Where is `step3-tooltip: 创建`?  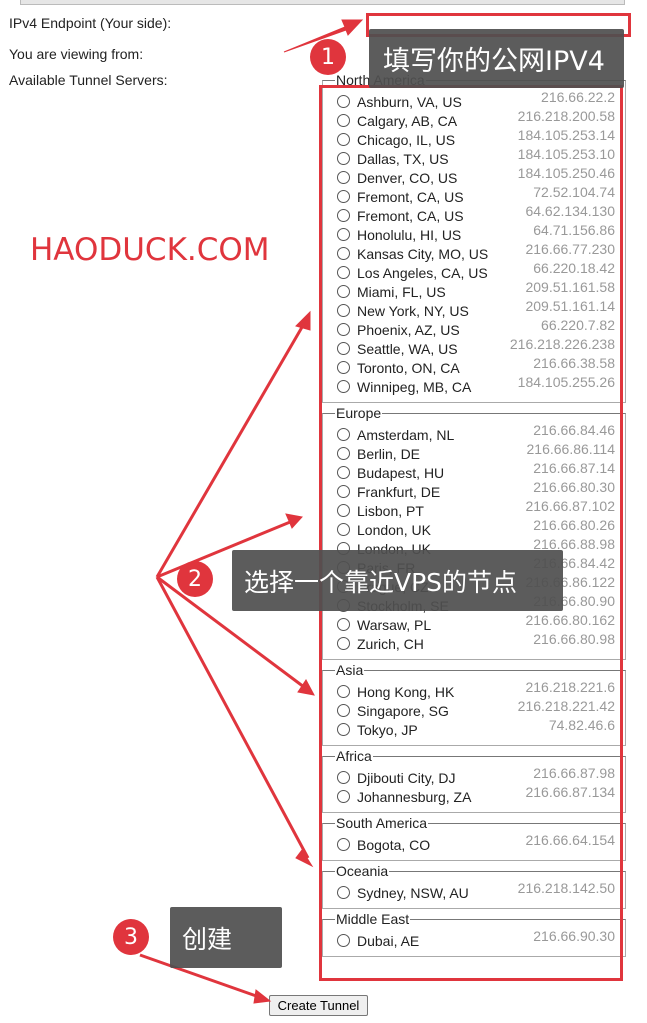
step3-tooltip: 创建 is located at coordinates (226, 937).